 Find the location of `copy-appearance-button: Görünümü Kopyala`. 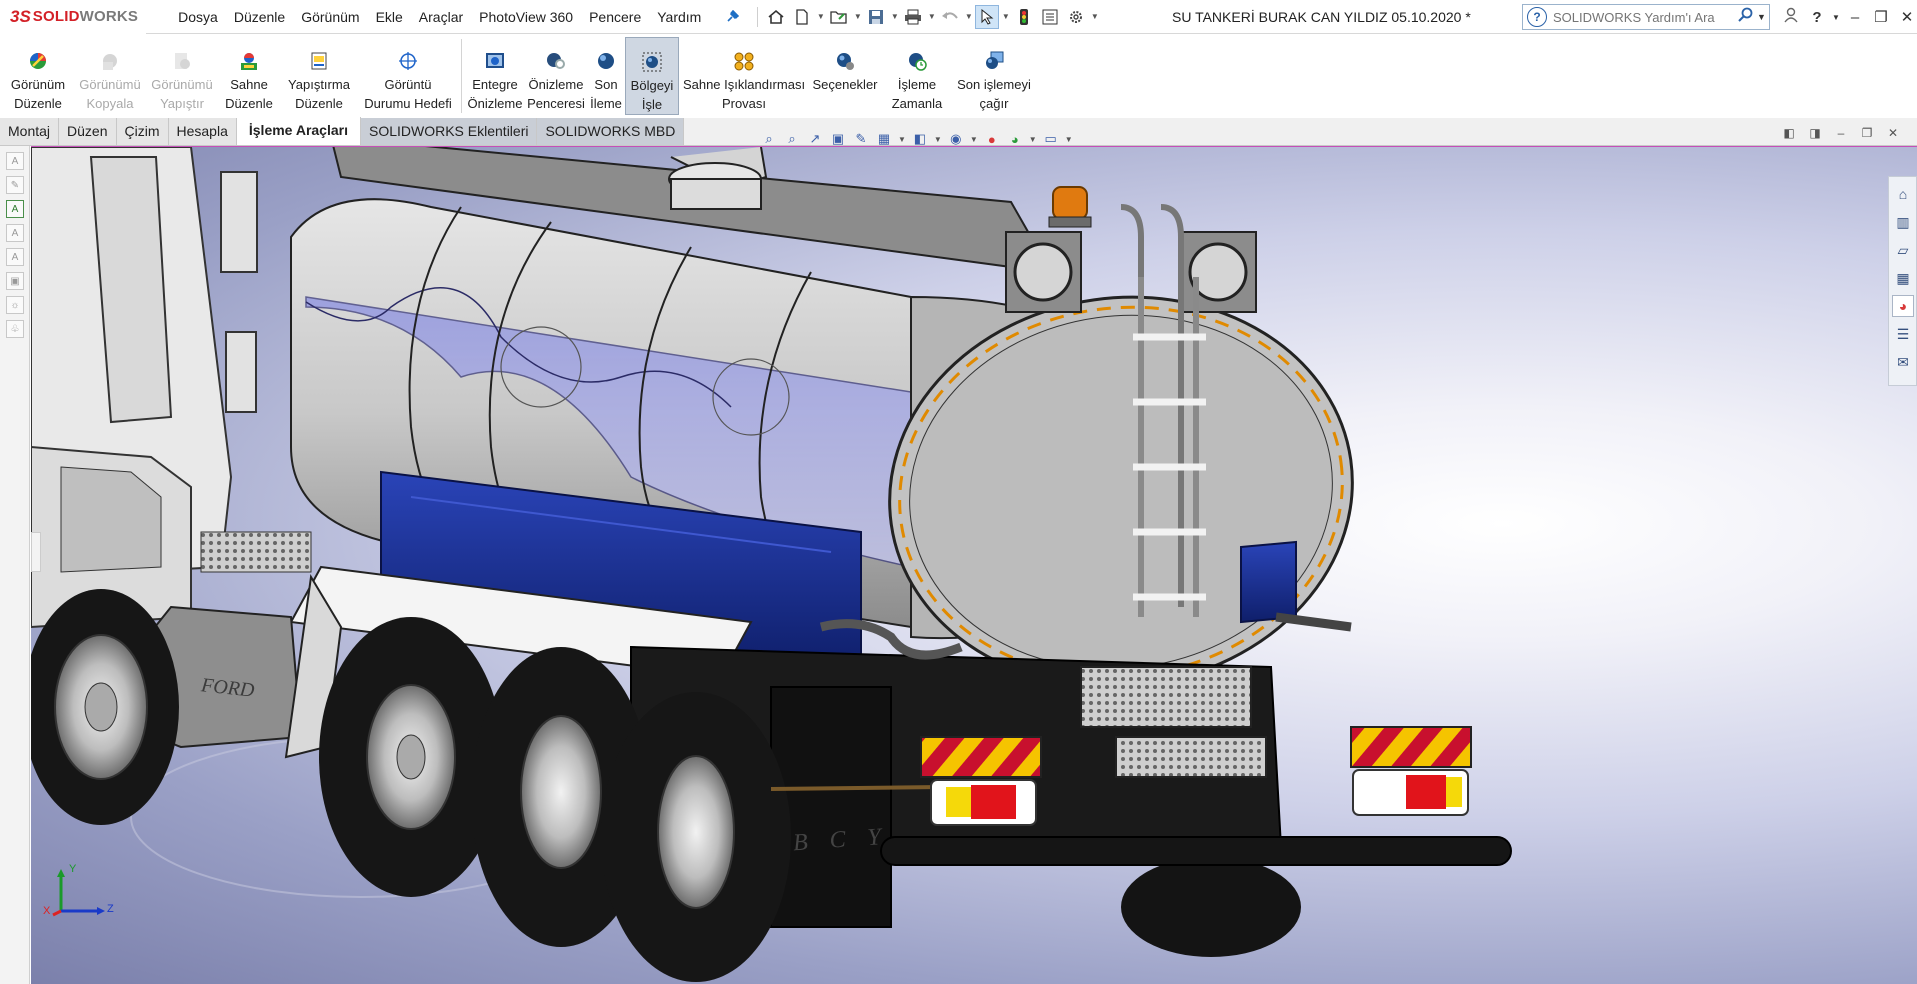

copy-appearance-button: Görünümü Kopyala is located at coordinates (110, 76).